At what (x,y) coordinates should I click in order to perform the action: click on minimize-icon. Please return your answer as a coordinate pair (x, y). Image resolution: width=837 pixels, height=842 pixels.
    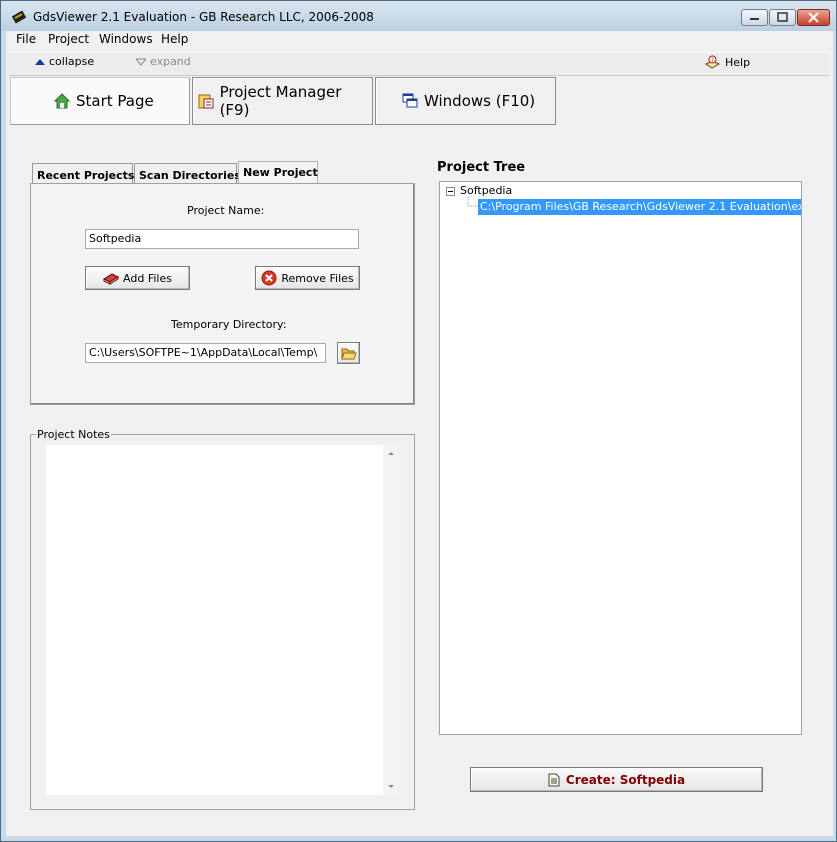
    Looking at the image, I should click on (754, 19).